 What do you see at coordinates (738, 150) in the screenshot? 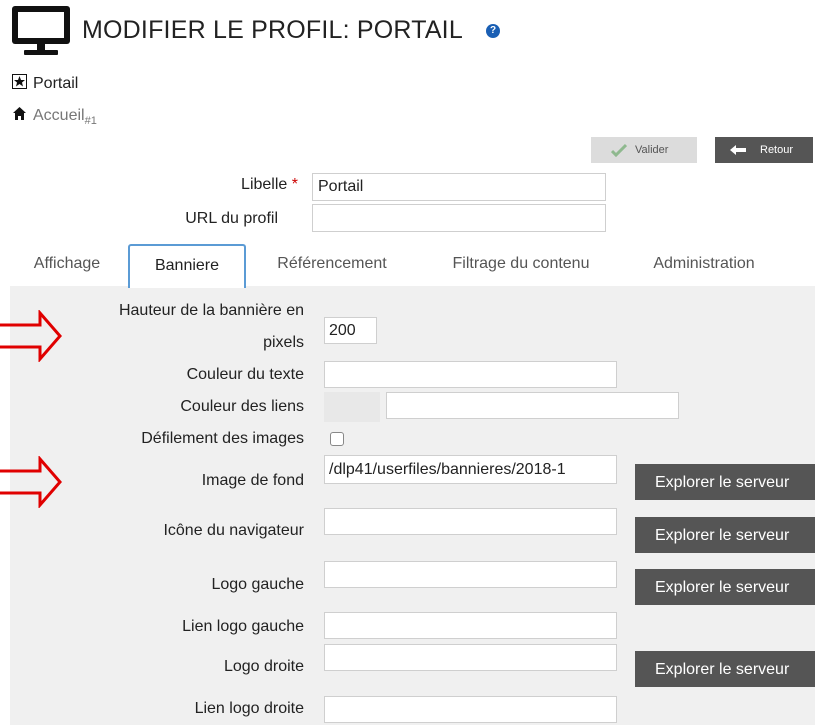
I see `back-arrow-icon` at bounding box center [738, 150].